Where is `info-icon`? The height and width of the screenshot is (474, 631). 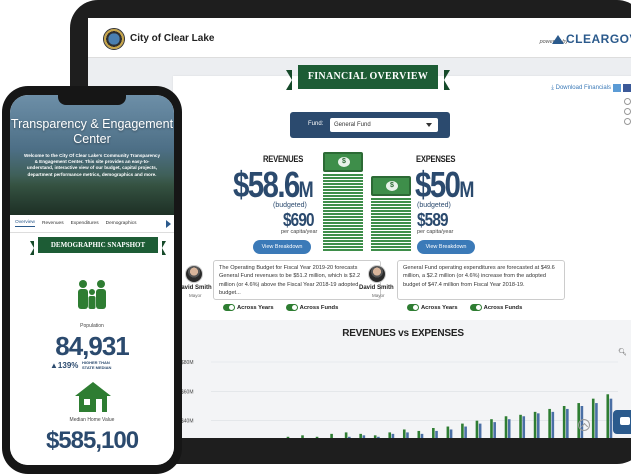 info-icon is located at coordinates (627, 111).